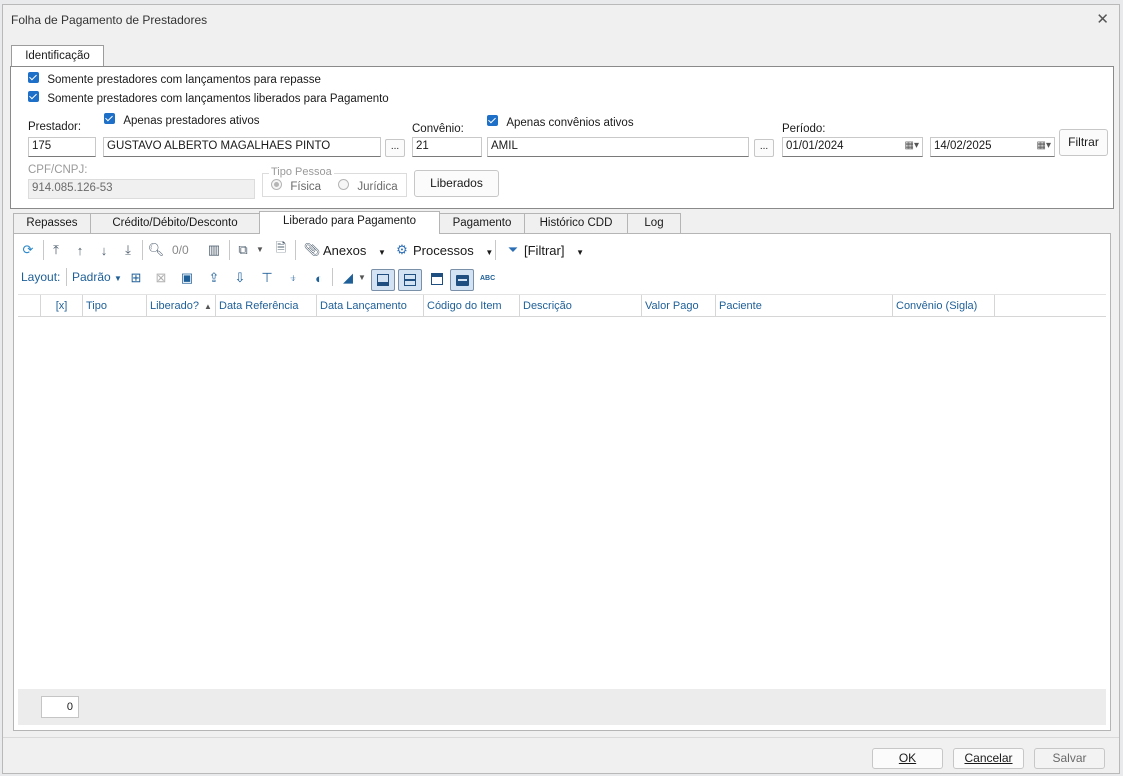 This screenshot has width=1123, height=776. I want to click on tab-label: Liberado para Pagamento, so click(349, 221).